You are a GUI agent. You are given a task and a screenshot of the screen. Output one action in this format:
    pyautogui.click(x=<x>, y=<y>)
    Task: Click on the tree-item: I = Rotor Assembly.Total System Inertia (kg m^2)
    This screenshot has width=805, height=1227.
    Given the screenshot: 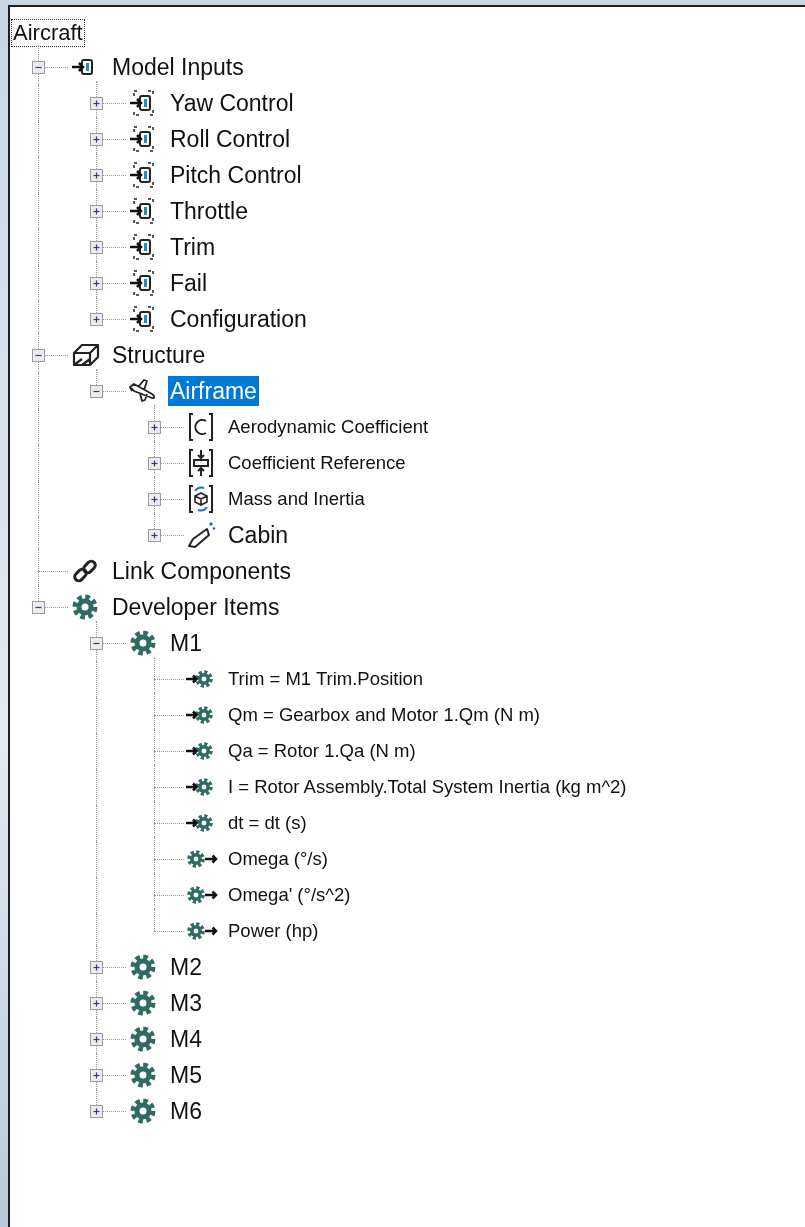 What is the action you would take?
    pyautogui.click(x=427, y=787)
    